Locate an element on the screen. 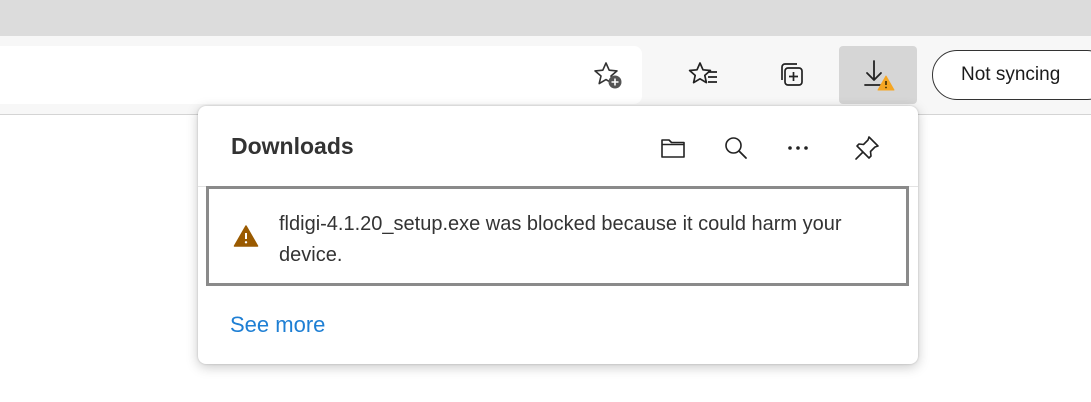 The height and width of the screenshot is (402, 1091). download-arrow-icon is located at coordinates (879, 75).